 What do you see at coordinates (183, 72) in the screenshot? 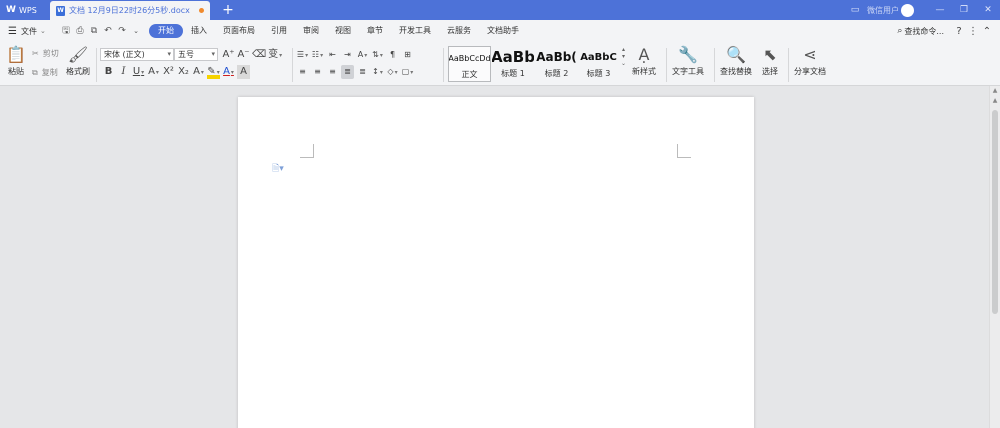
I see `subscript-icon: X₂` at bounding box center [183, 72].